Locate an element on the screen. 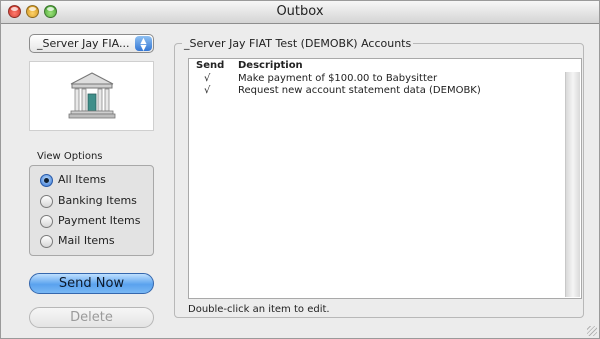 The height and width of the screenshot is (339, 600). bank-image-well is located at coordinates (91, 96).